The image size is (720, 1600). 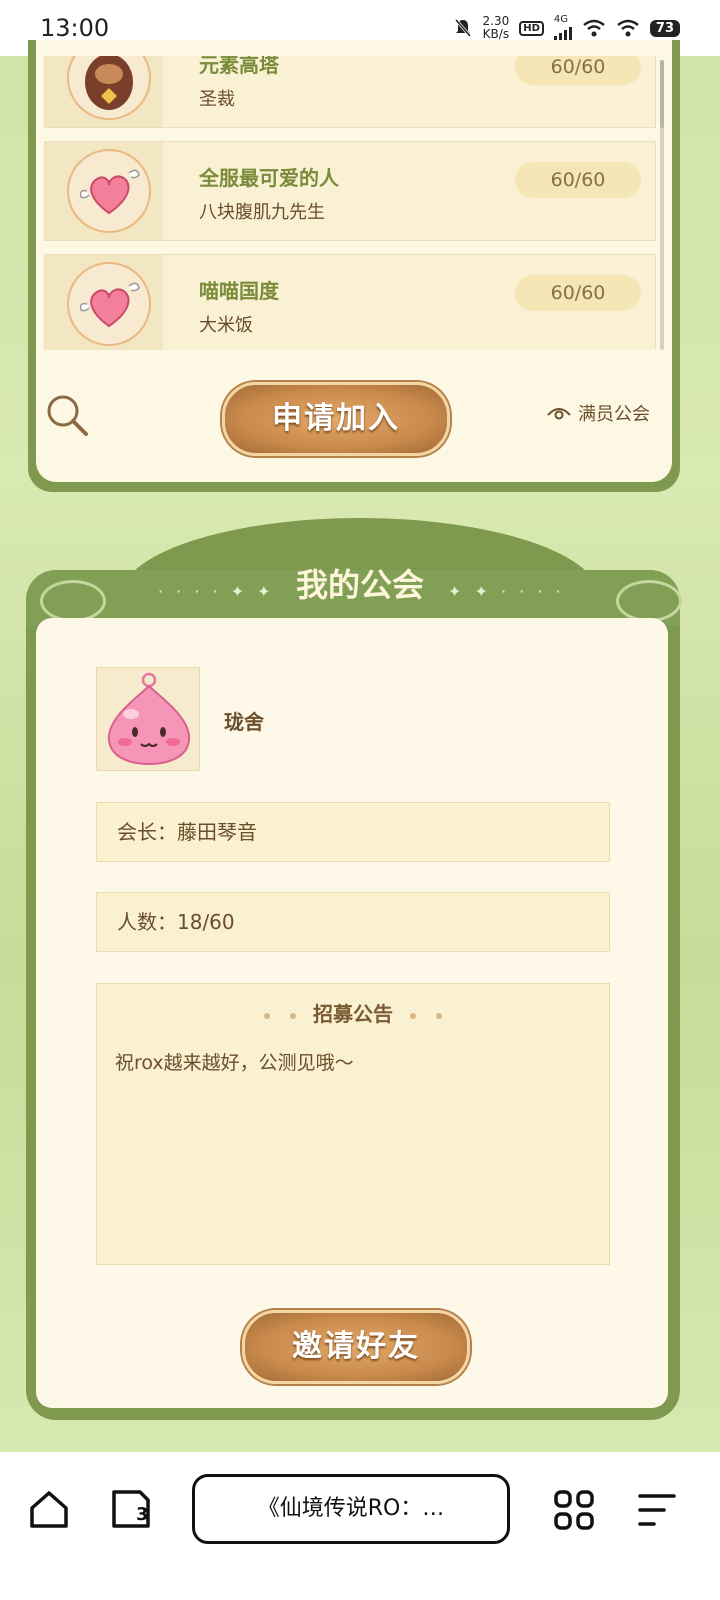 I want to click on guild-leader: 八块腹肌九先生, so click(x=262, y=212).